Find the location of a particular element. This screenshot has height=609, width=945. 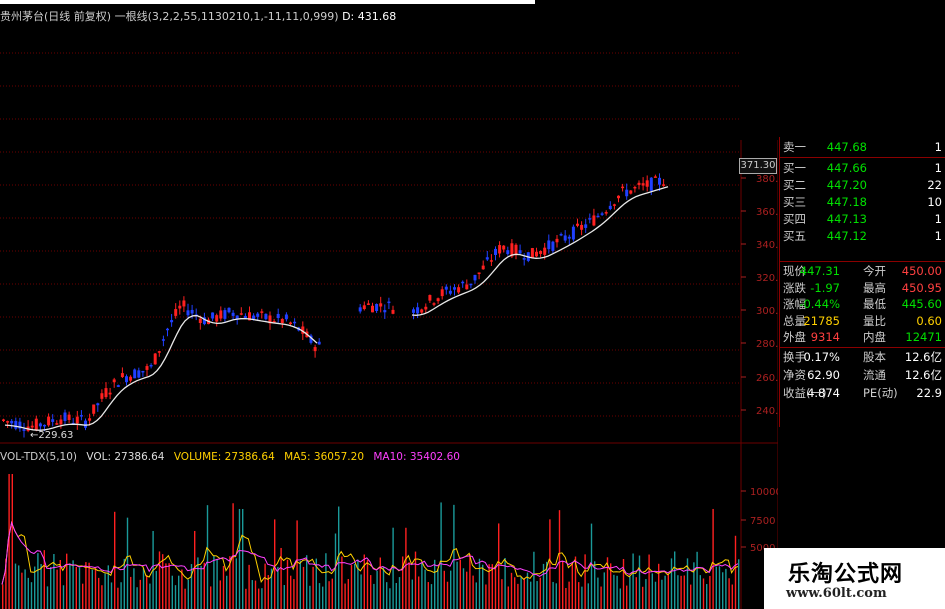

pe-row: 收益(一) 4.874 PE(动) 22.9 is located at coordinates (862, 393).